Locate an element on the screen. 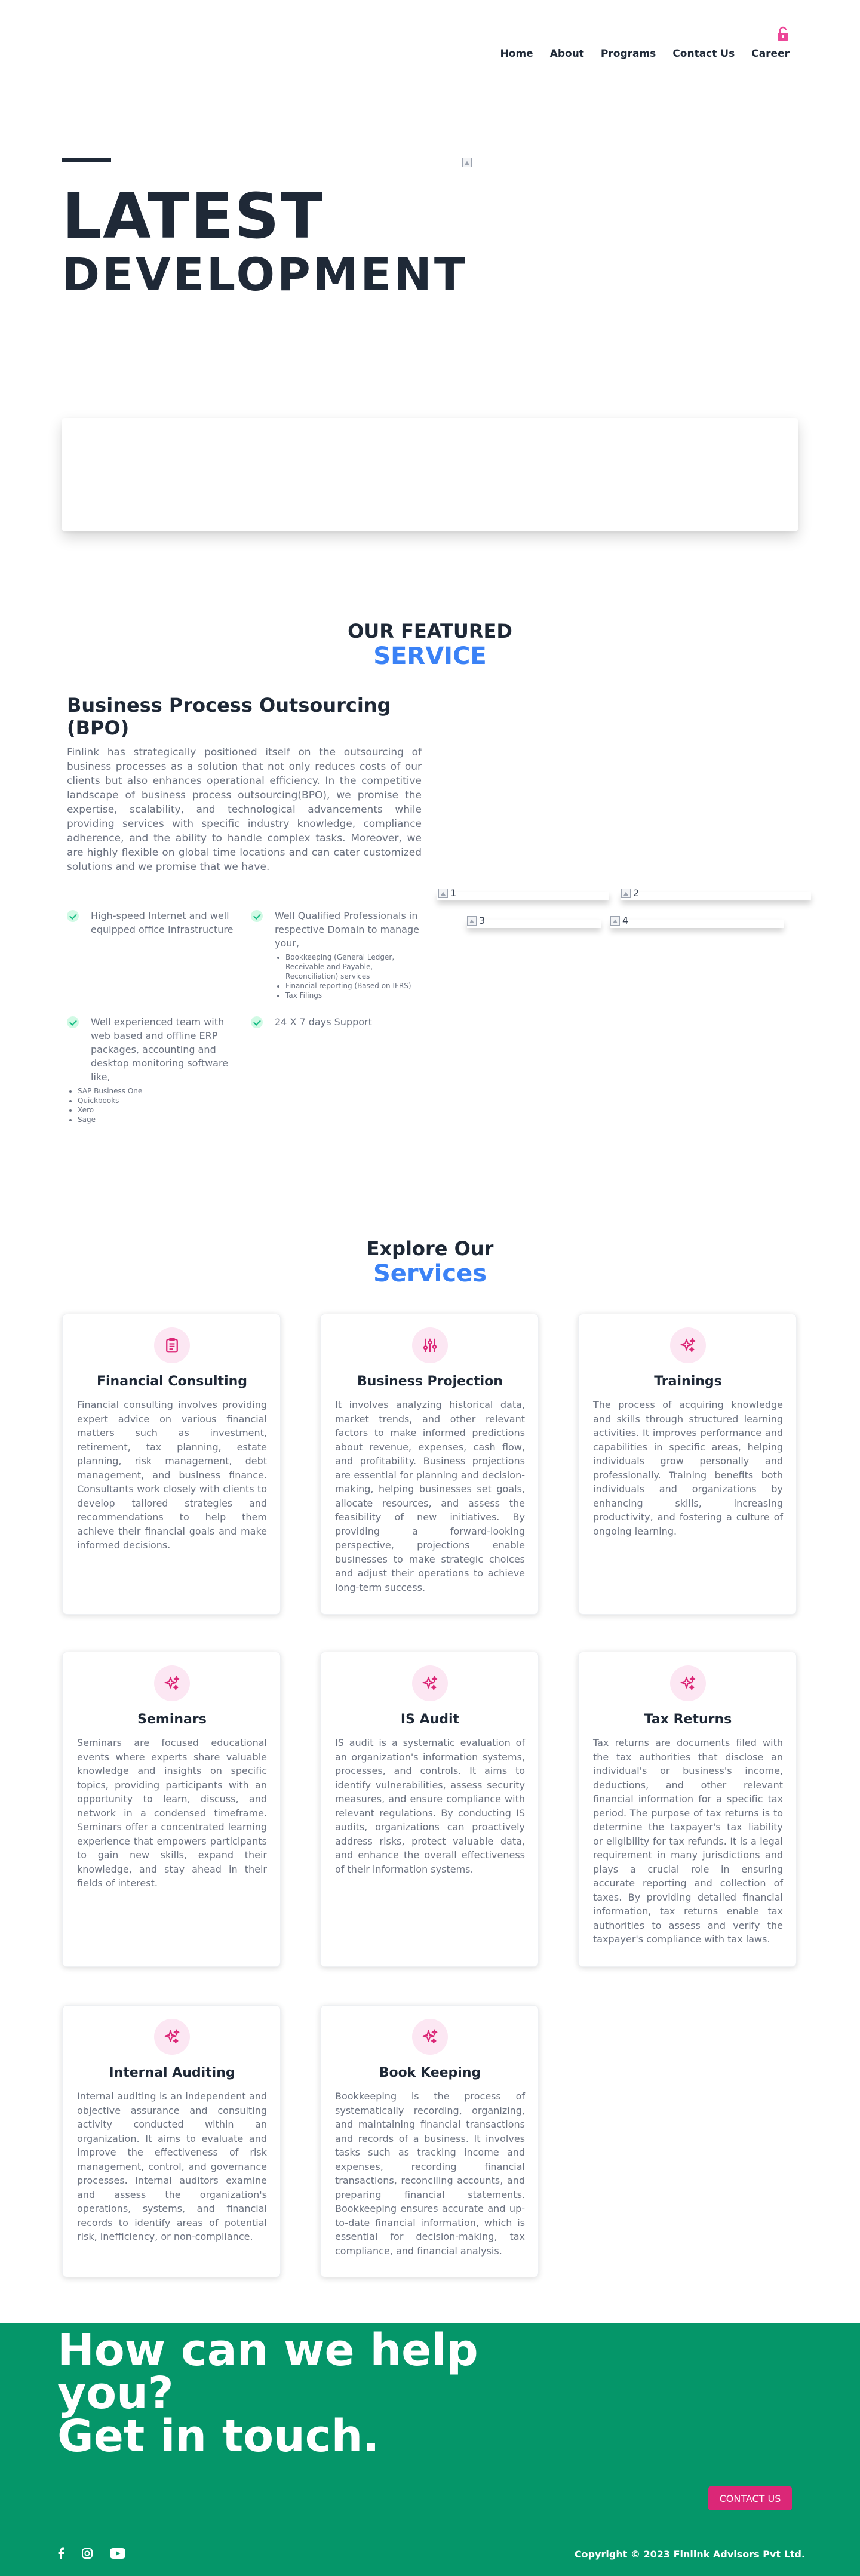 Image resolution: width=860 pixels, height=2576 pixels. footer-headline-line2: you? is located at coordinates (116, 2393).